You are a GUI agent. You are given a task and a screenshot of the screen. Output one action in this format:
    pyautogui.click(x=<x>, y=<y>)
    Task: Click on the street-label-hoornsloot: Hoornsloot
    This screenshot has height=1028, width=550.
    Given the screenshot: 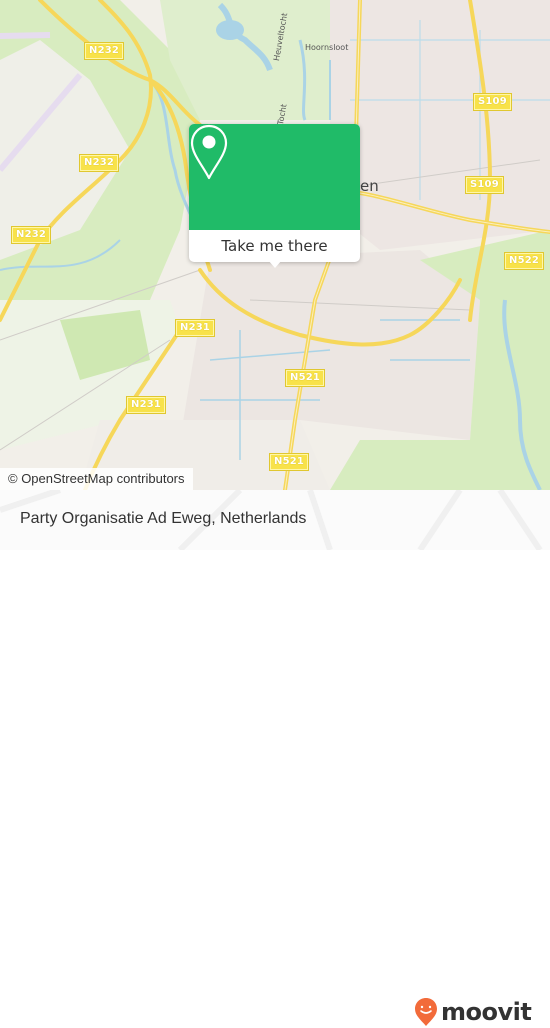 What is the action you would take?
    pyautogui.click(x=327, y=47)
    